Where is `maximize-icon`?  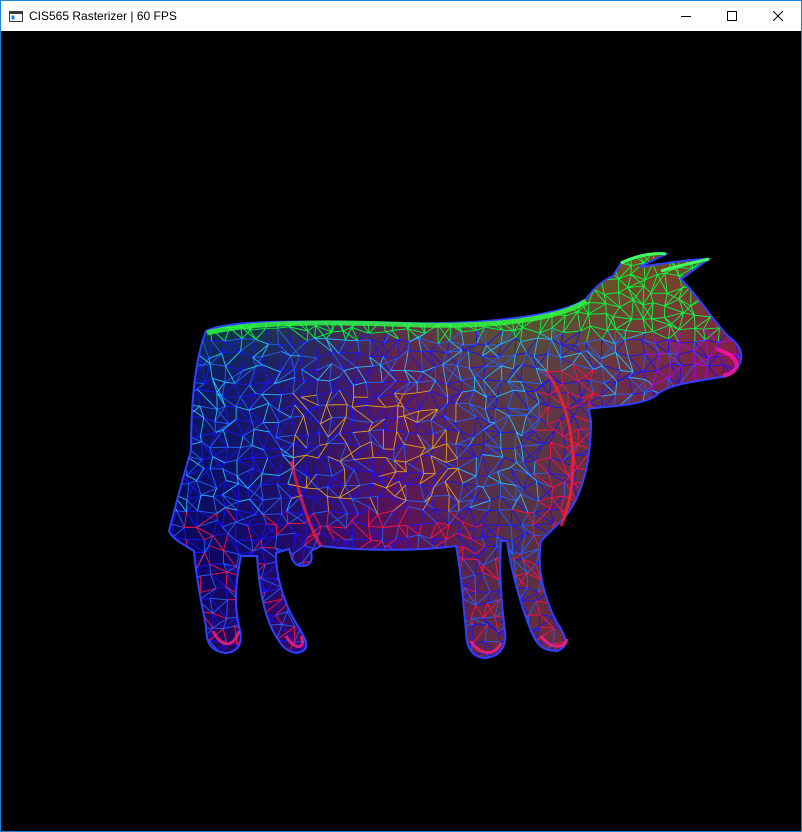
maximize-icon is located at coordinates (732, 16).